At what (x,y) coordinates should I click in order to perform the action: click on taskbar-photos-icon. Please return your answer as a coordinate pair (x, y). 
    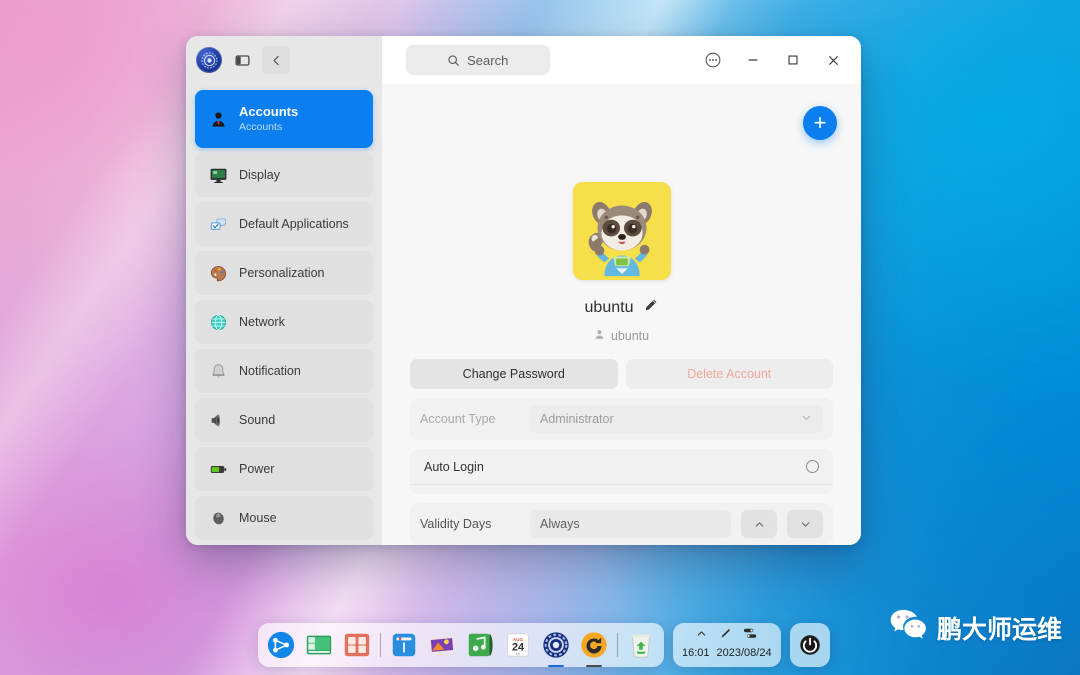
    Looking at the image, I should click on (442, 645).